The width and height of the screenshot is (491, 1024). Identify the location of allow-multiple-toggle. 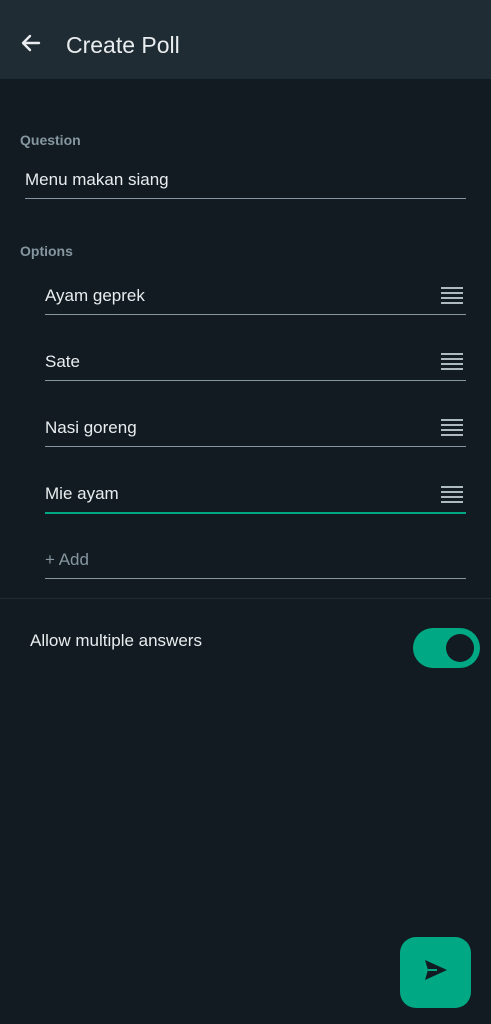
(446, 648).